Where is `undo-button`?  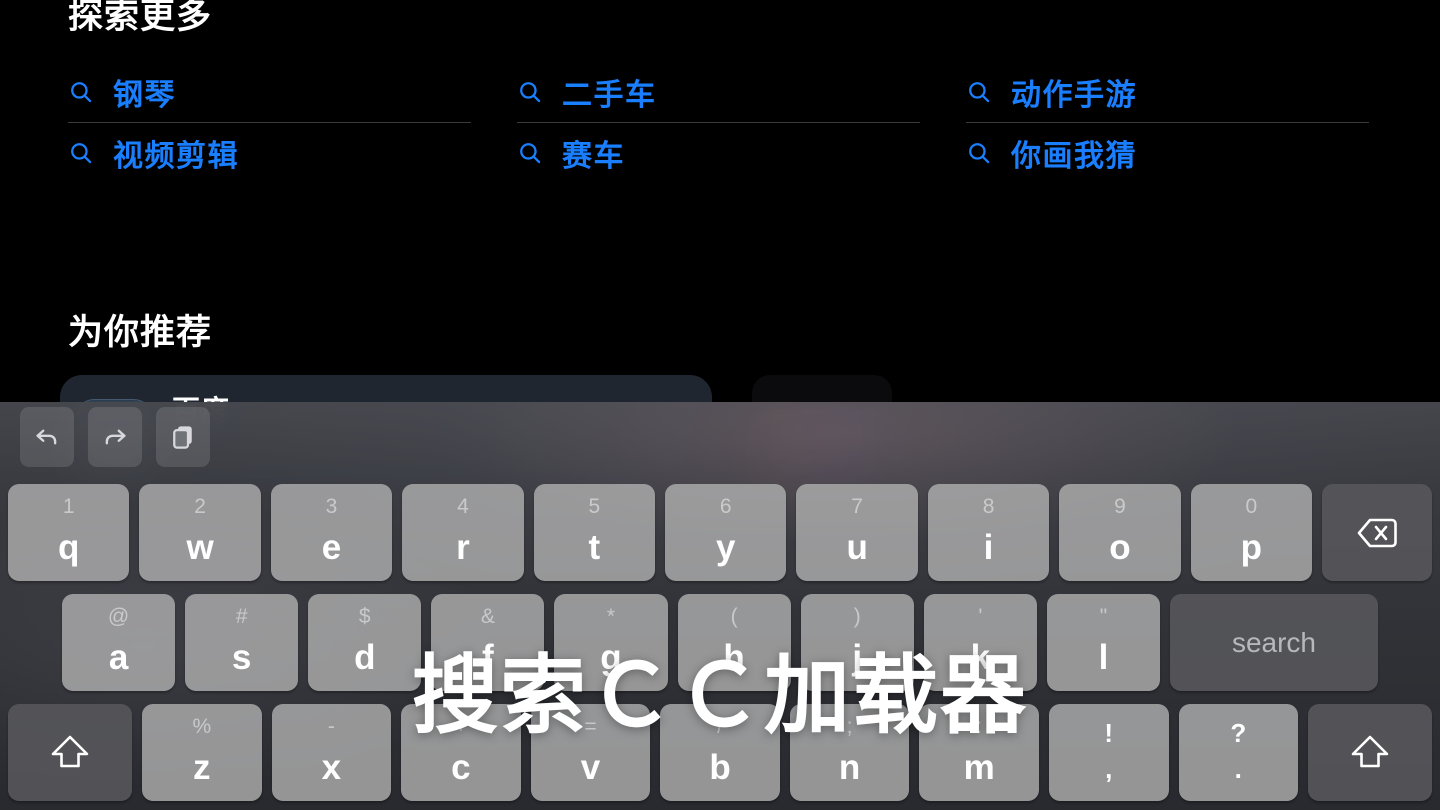
undo-button is located at coordinates (47, 437).